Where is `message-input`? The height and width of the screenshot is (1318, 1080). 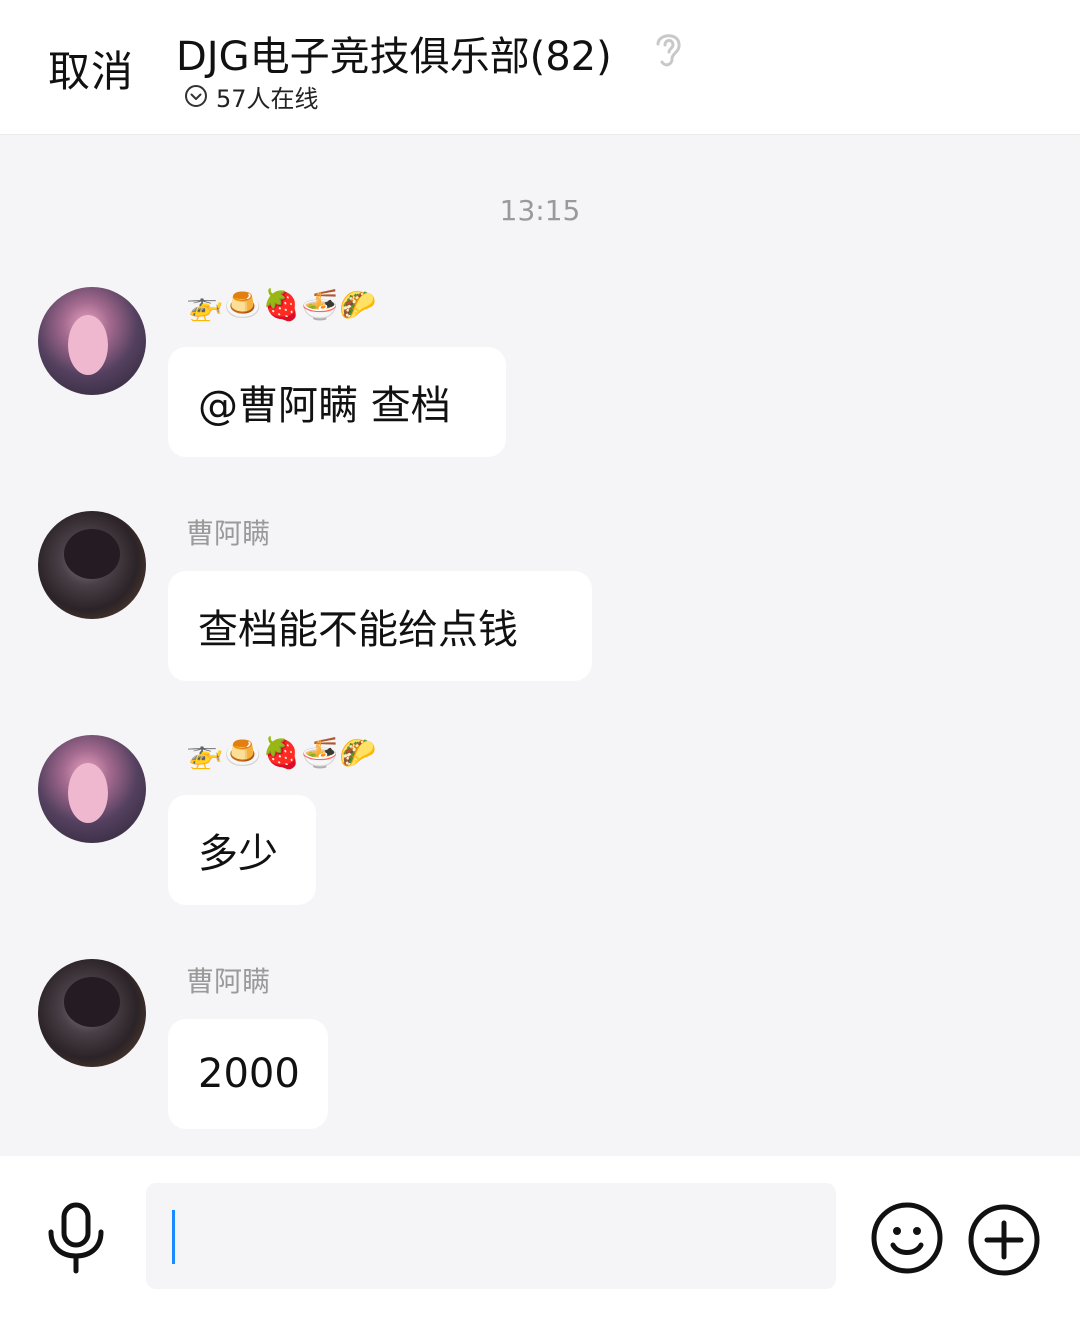 message-input is located at coordinates (491, 1236).